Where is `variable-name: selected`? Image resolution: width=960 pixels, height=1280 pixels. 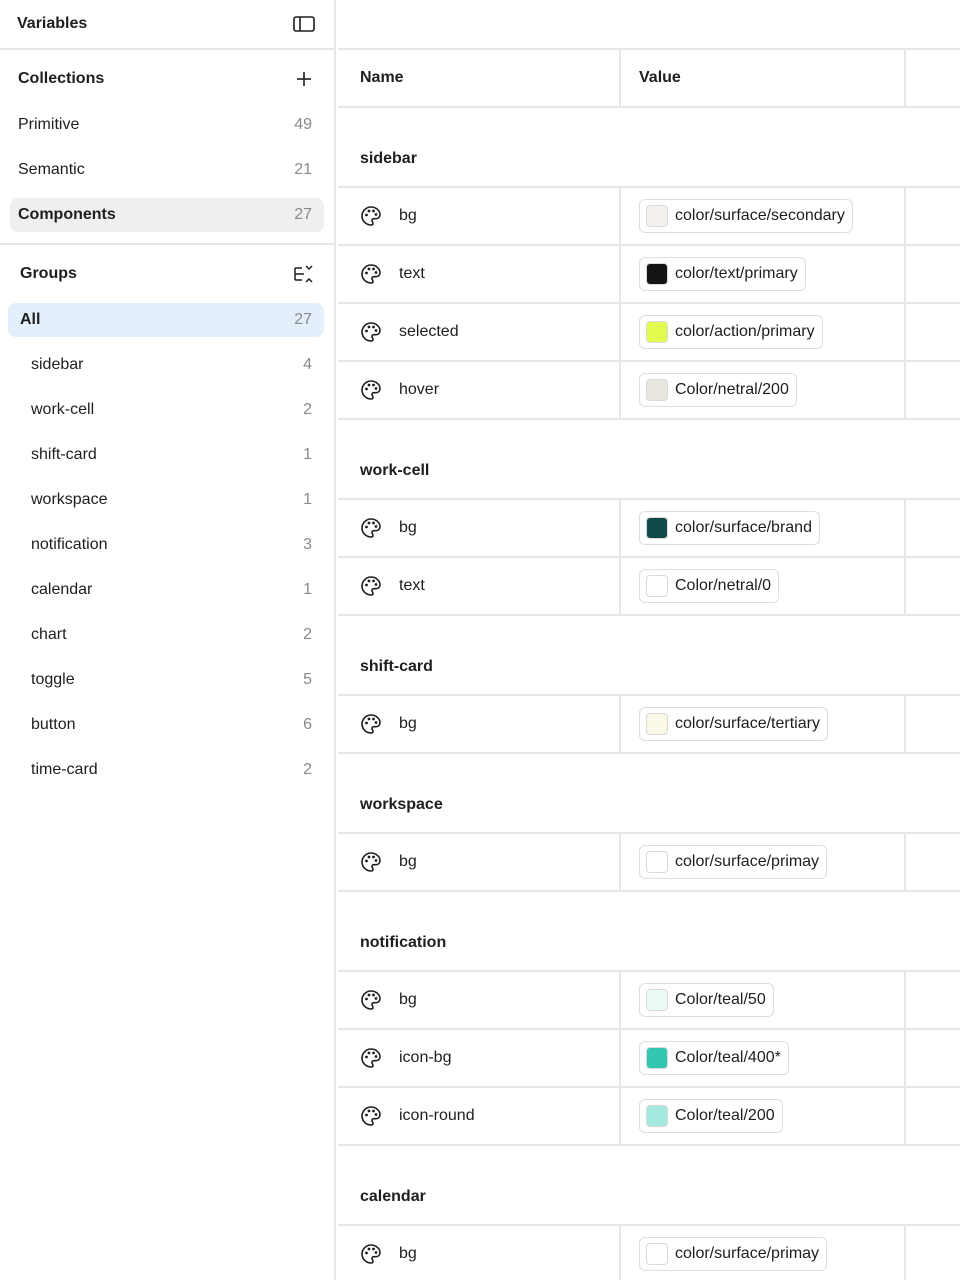 variable-name: selected is located at coordinates (429, 331).